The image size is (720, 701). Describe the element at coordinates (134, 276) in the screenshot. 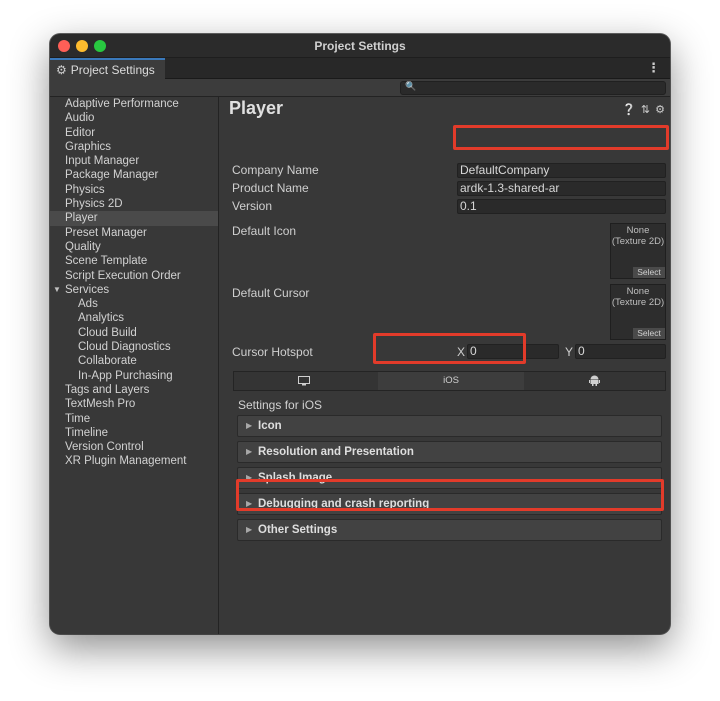

I see `sidebar-item-script-execution-order: Script Execution Order` at that location.